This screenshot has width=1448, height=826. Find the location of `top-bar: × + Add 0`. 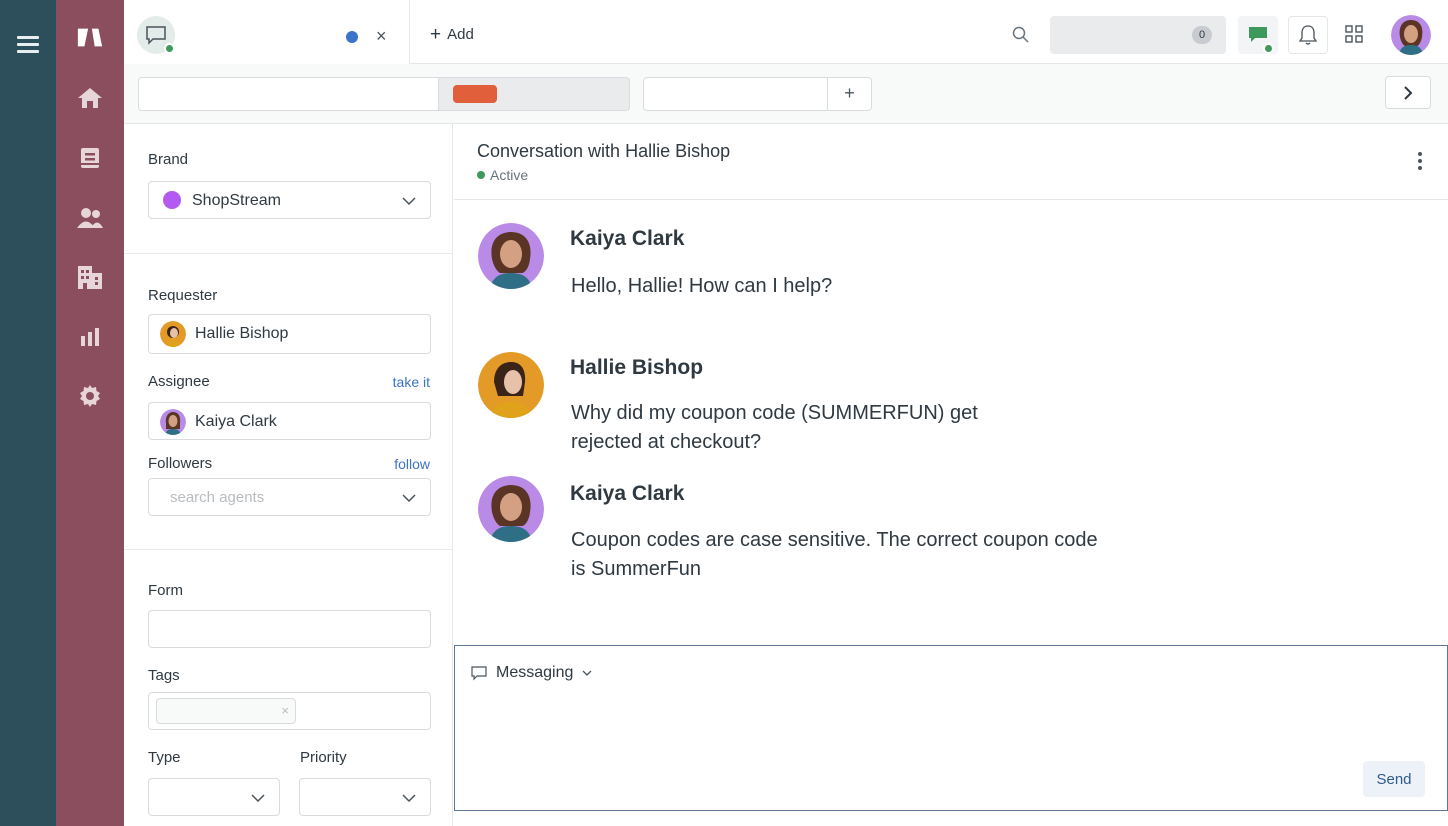

top-bar: × + Add 0 is located at coordinates (786, 32).